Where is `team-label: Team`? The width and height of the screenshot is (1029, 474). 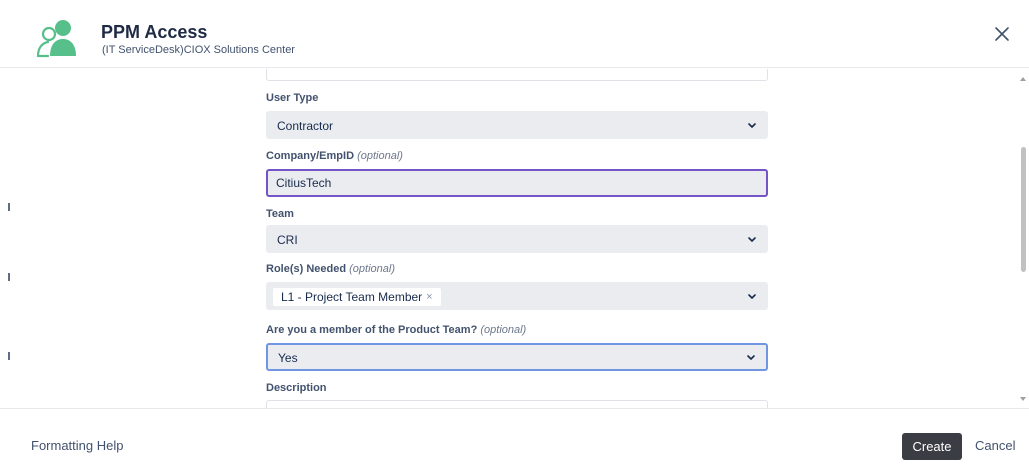
team-label: Team is located at coordinates (280, 214).